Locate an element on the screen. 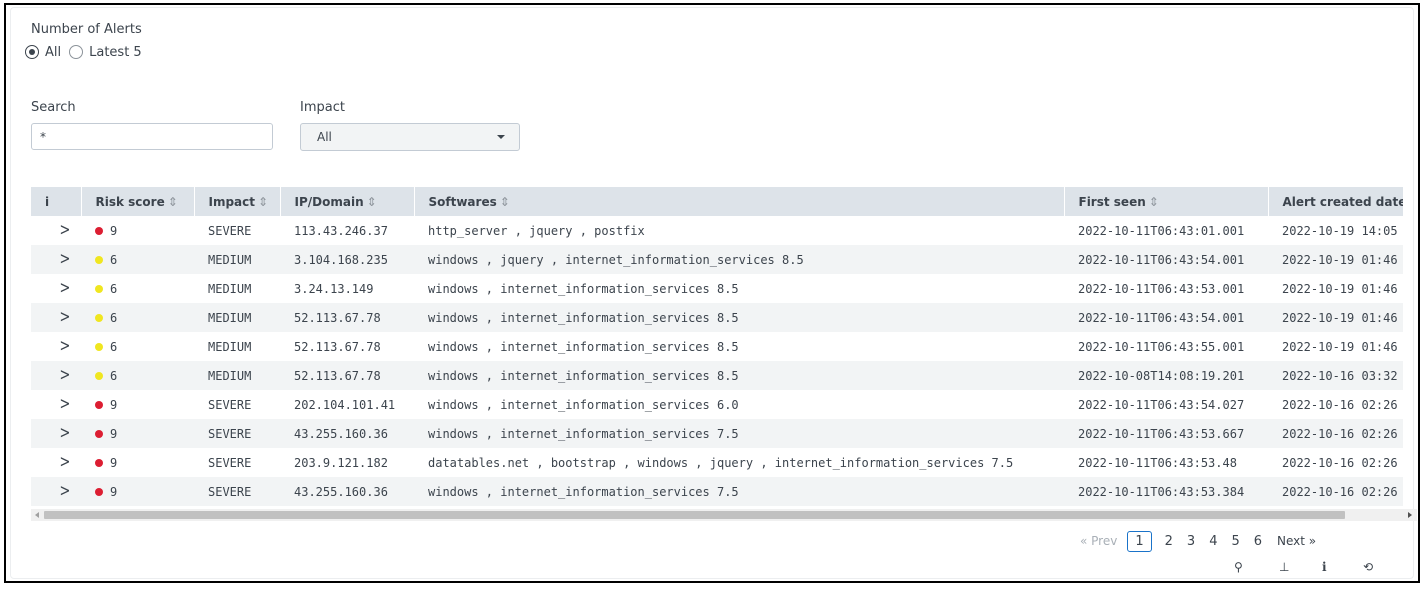 The height and width of the screenshot is (592, 1426). page-link-2: 2 is located at coordinates (1169, 541).